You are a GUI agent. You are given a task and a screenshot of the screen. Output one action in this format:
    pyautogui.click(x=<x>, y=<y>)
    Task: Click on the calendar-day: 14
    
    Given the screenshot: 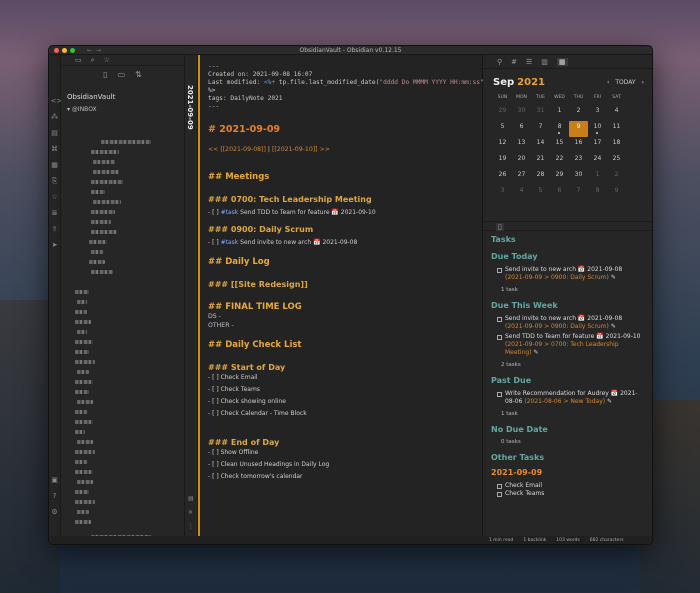 What is the action you would take?
    pyautogui.click(x=540, y=145)
    